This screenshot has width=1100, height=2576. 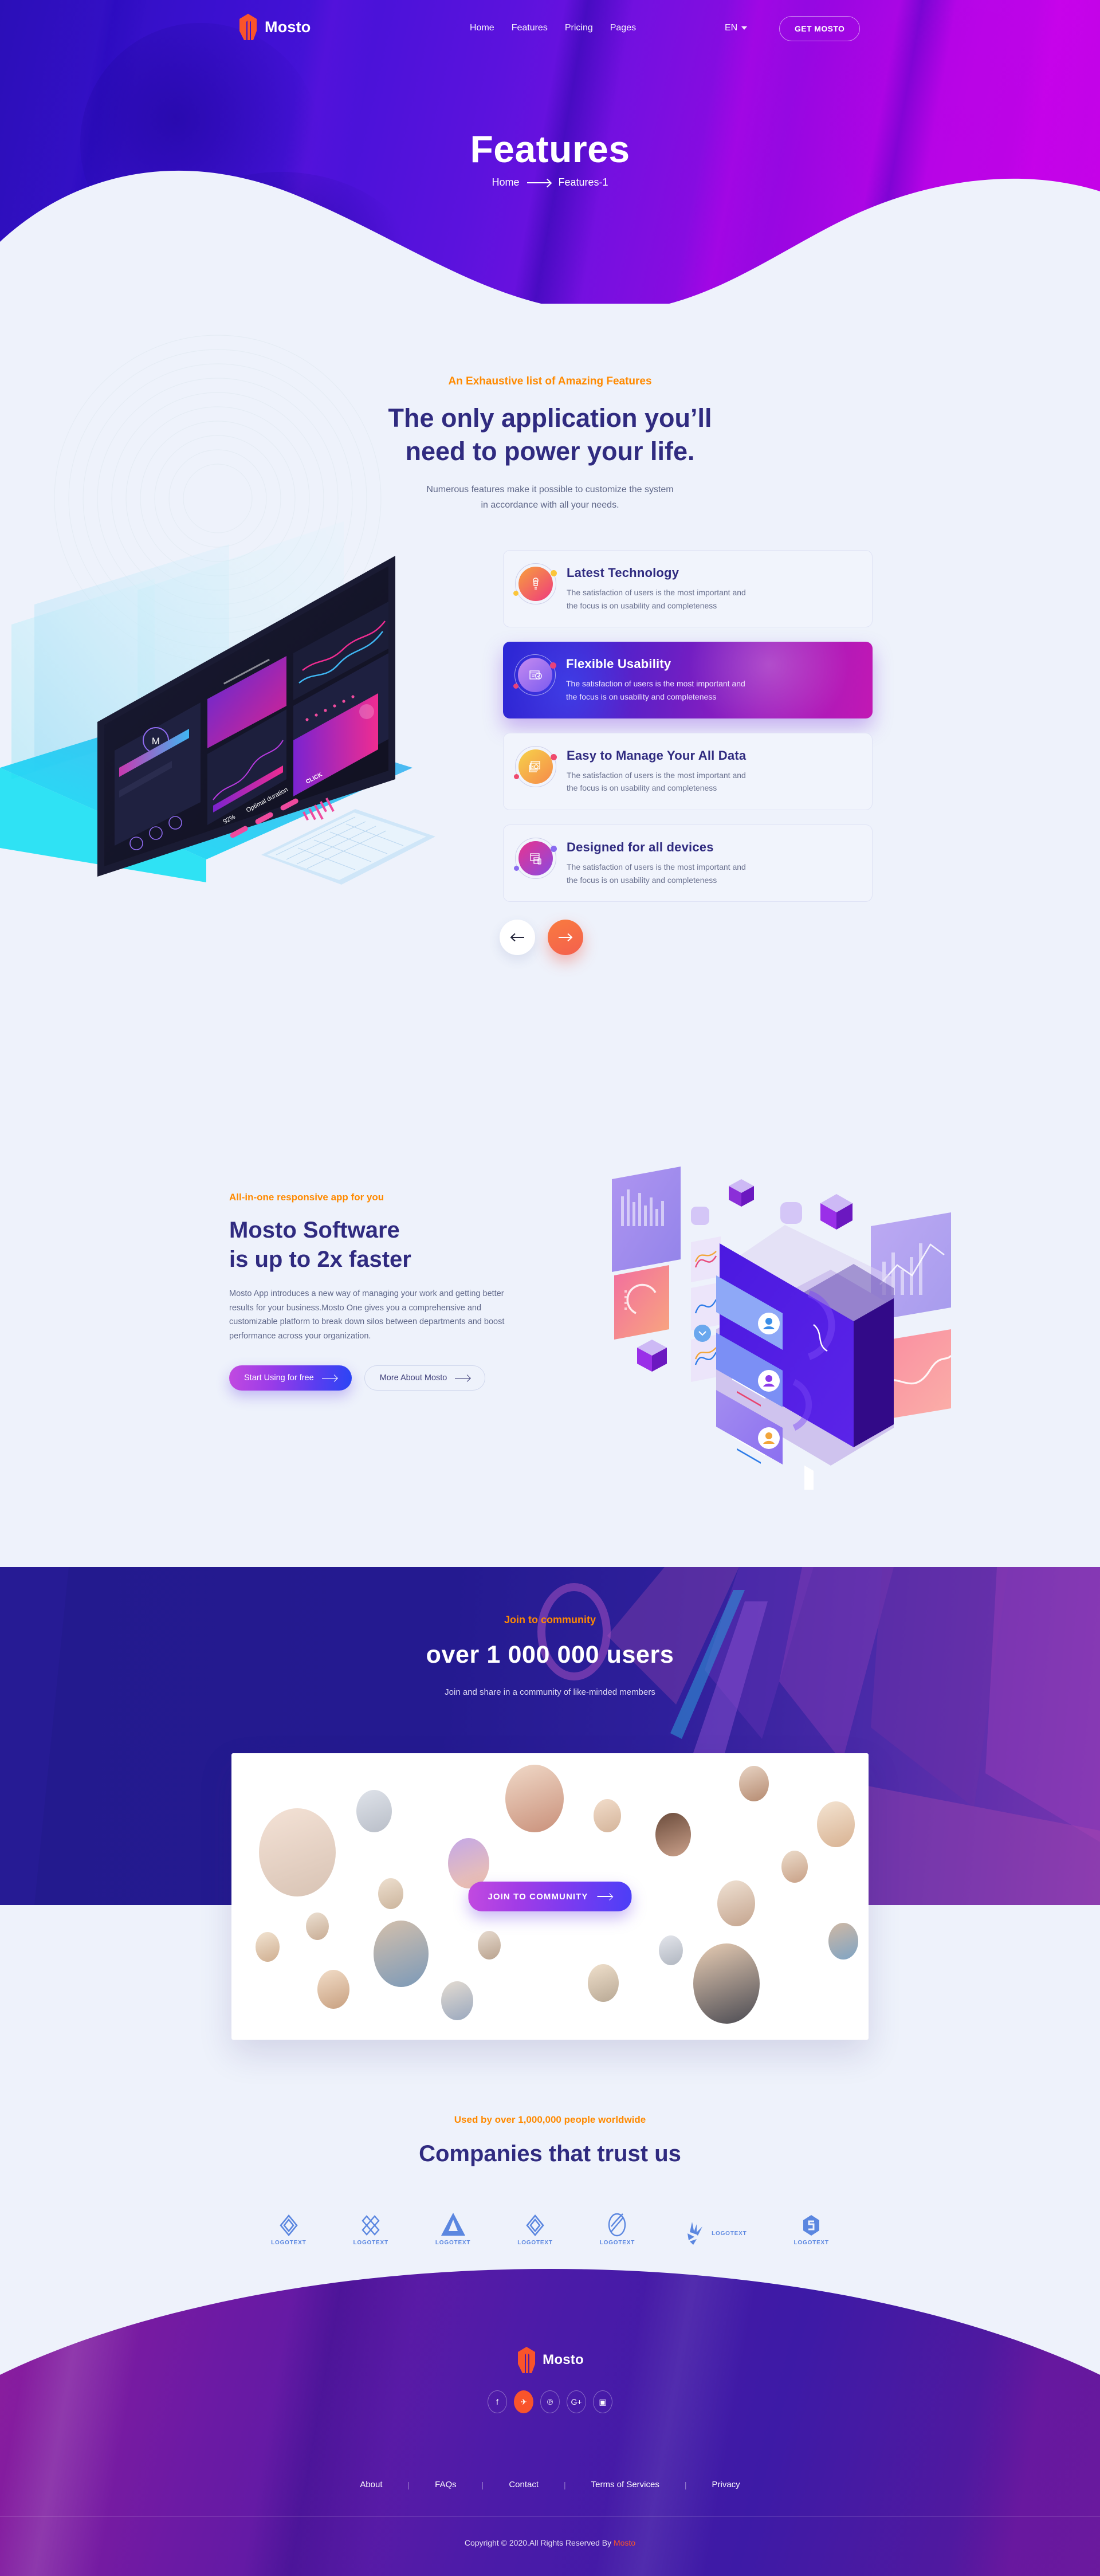 What do you see at coordinates (482, 28) in the screenshot?
I see `nav-item-home: Home` at bounding box center [482, 28].